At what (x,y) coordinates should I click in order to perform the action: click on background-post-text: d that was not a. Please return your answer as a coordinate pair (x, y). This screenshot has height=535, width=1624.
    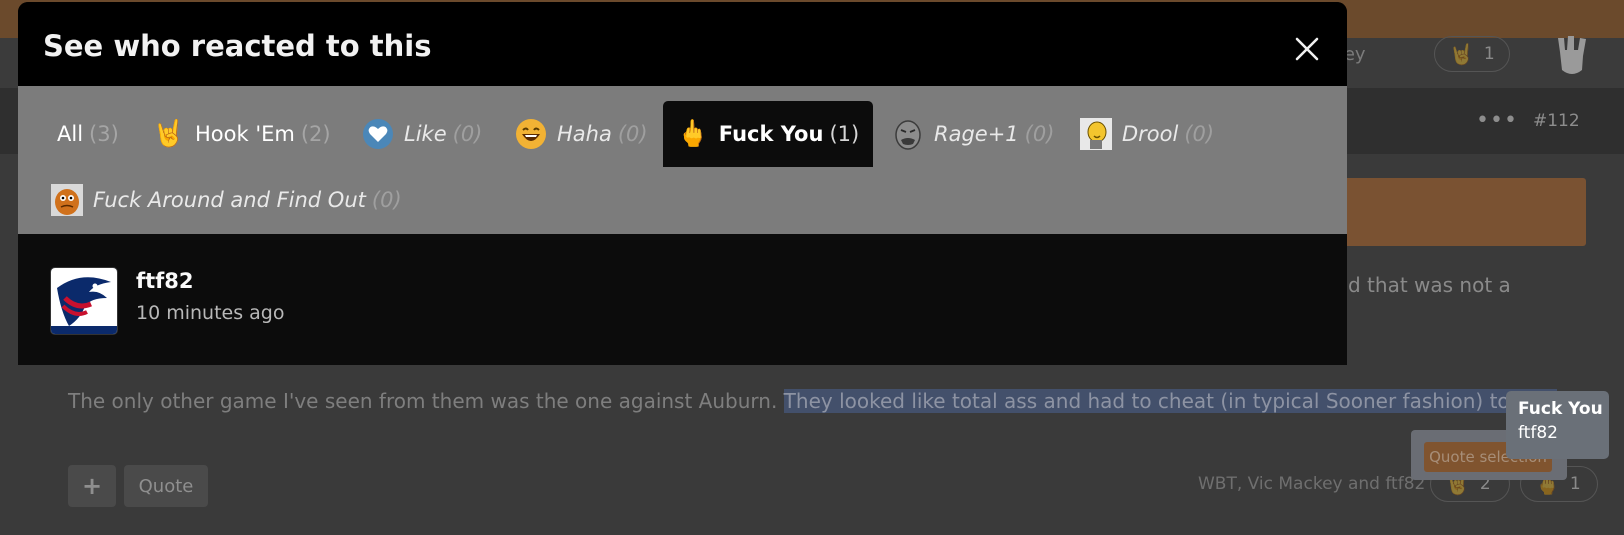
    Looking at the image, I should click on (1429, 285).